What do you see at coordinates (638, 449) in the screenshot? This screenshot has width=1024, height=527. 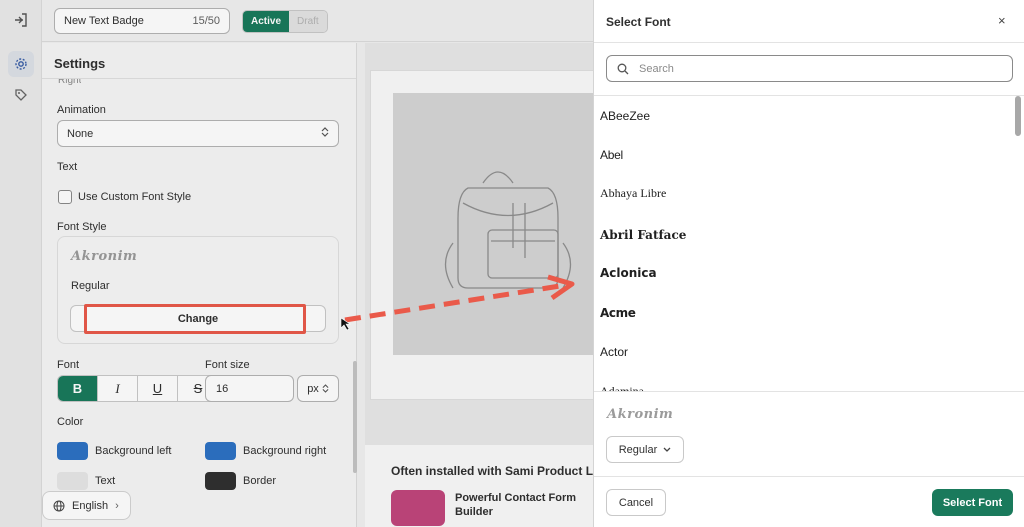 I see `font-variant-value: Regular` at bounding box center [638, 449].